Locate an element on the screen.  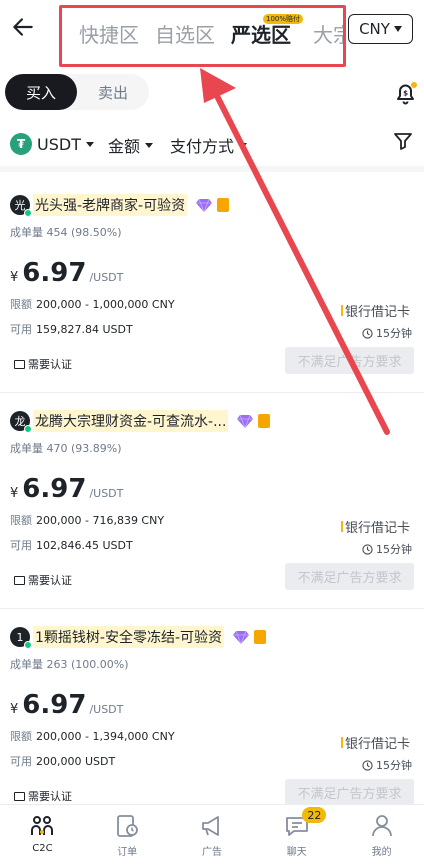
price-alert-bell-icon: $ is located at coordinates (406, 93).